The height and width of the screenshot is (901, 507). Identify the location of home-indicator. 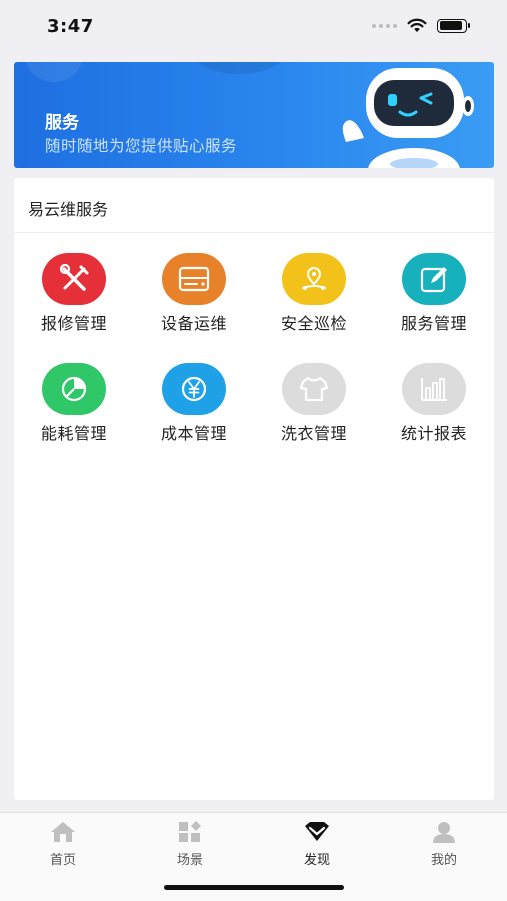
(254, 887).